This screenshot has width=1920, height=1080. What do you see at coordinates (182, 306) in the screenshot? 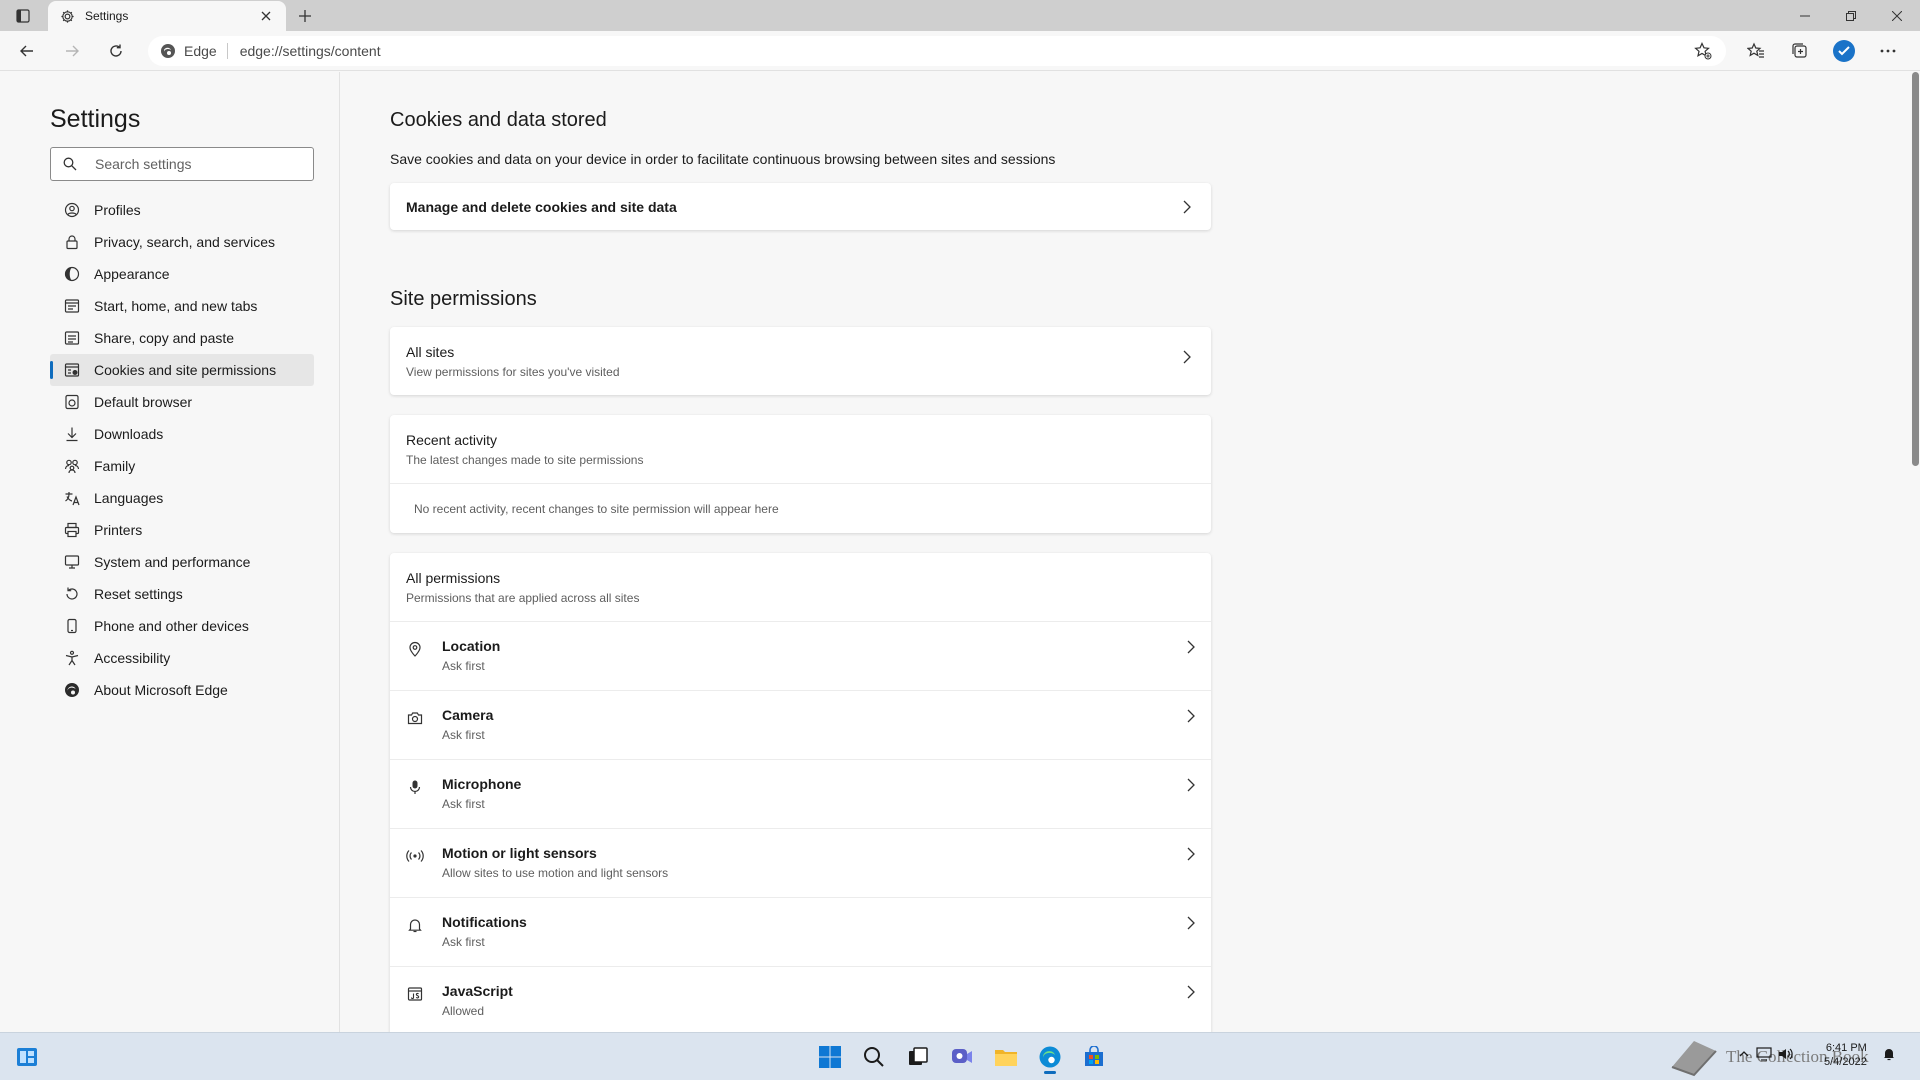
I see `sidebar-item-start: Start, home, and new tabs` at bounding box center [182, 306].